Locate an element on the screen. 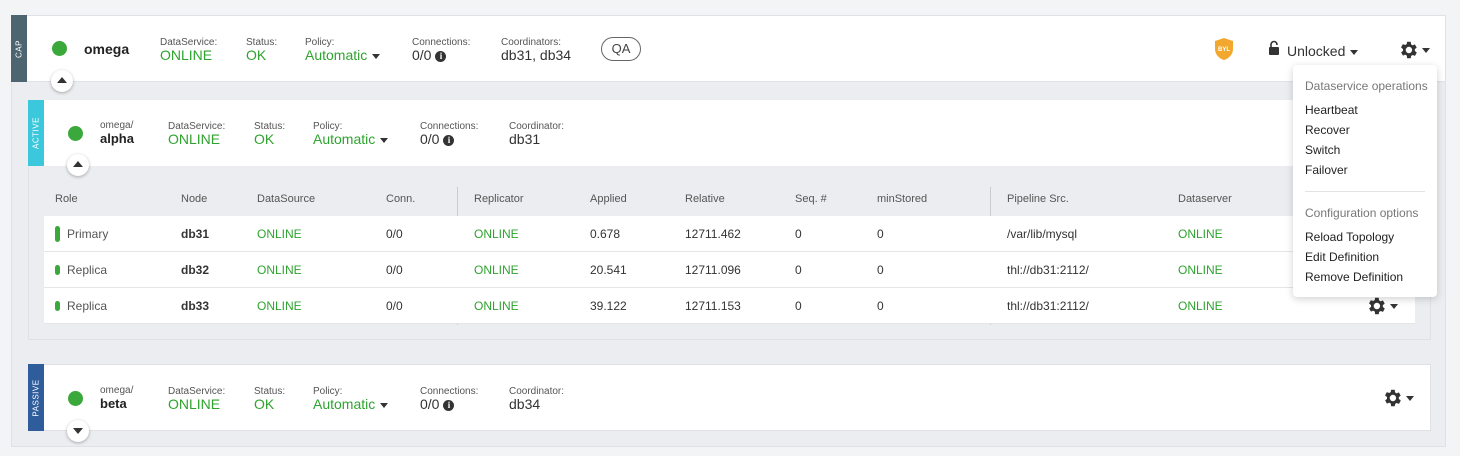  beta-name: beta is located at coordinates (113, 403).